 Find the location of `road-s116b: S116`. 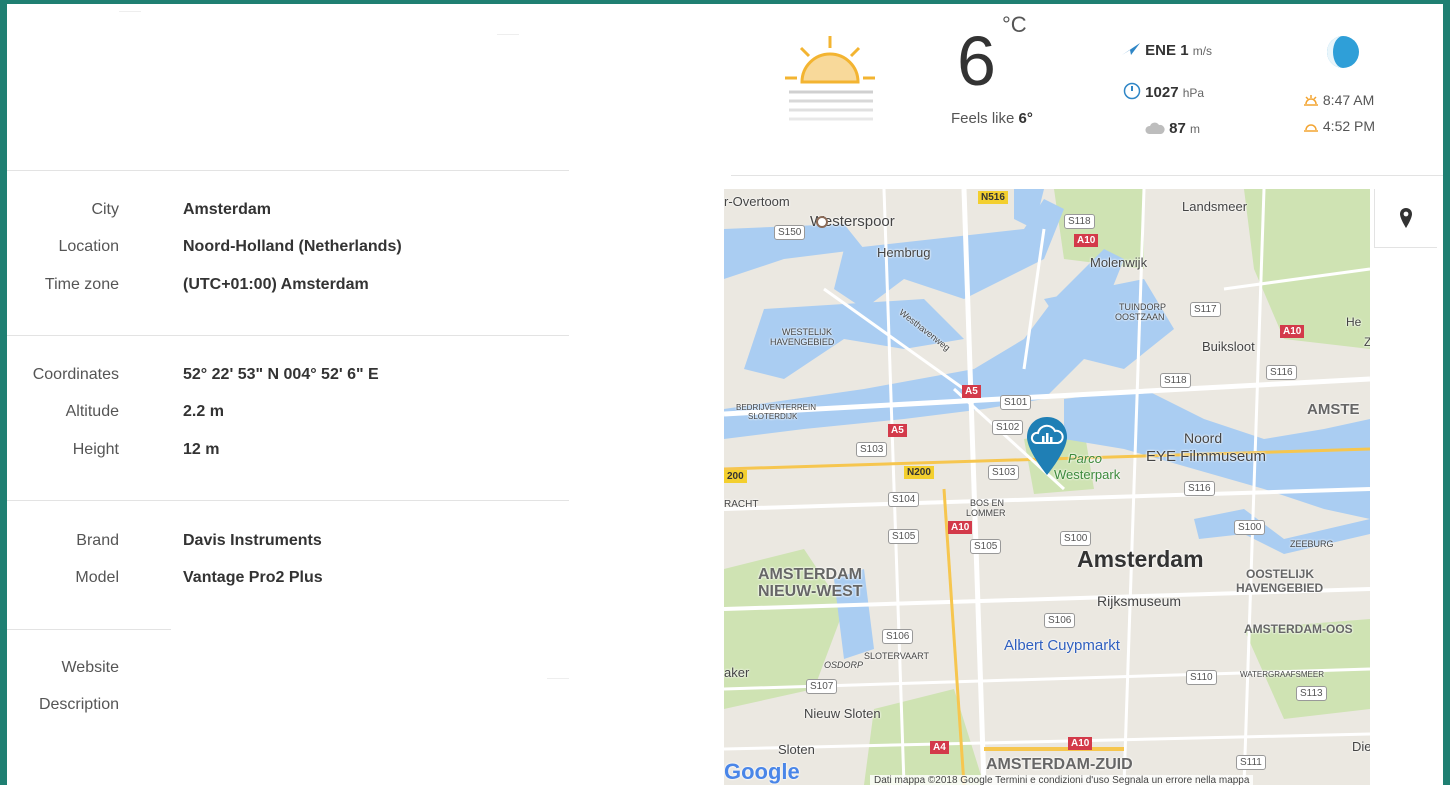

road-s116b: S116 is located at coordinates (1199, 488).